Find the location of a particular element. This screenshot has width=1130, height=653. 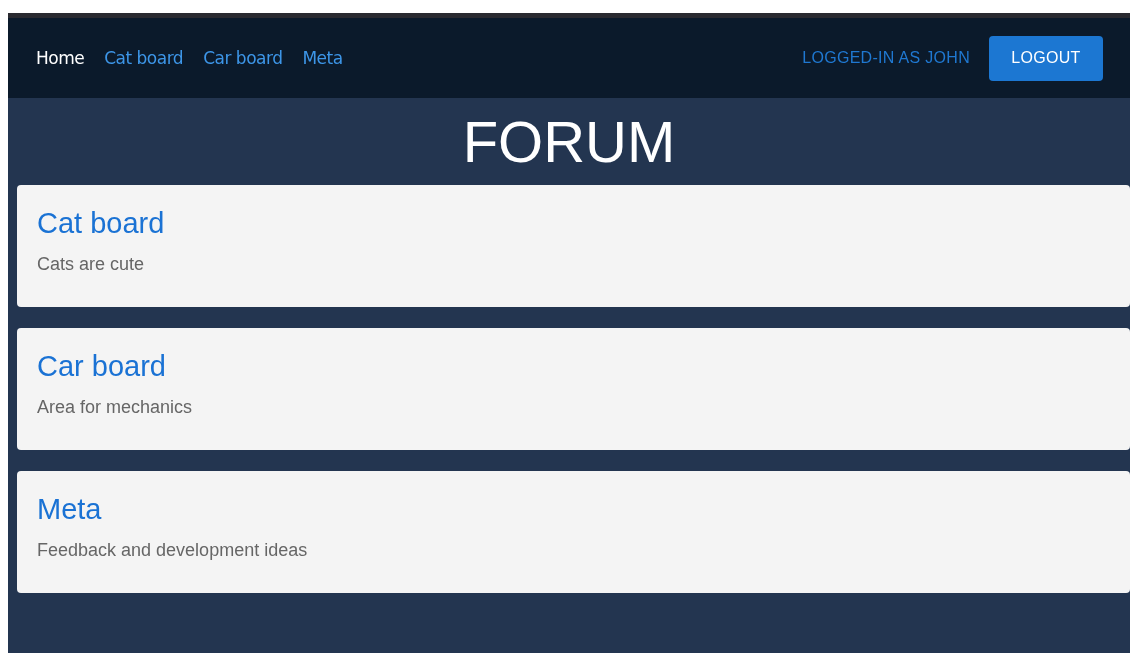

nav-link: Home is located at coordinates (60, 58).